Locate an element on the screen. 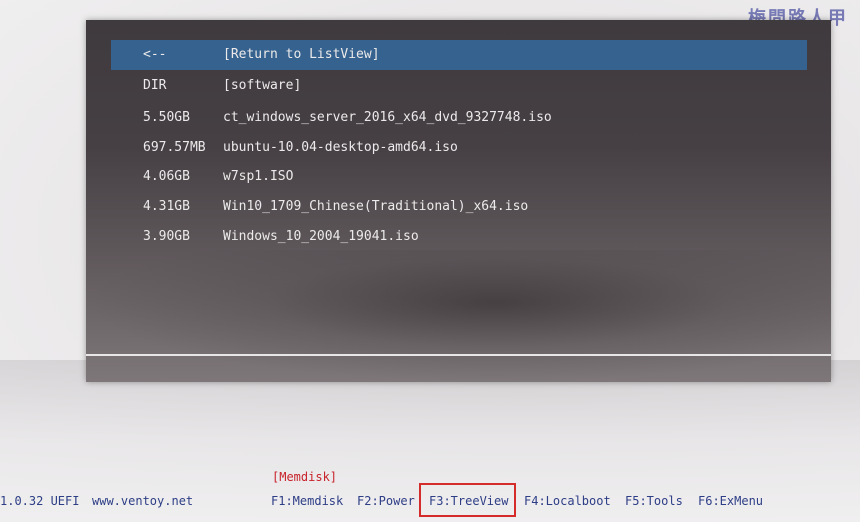 The width and height of the screenshot is (860, 522). f4-localboot-key: F4:Localboot is located at coordinates (567, 501).